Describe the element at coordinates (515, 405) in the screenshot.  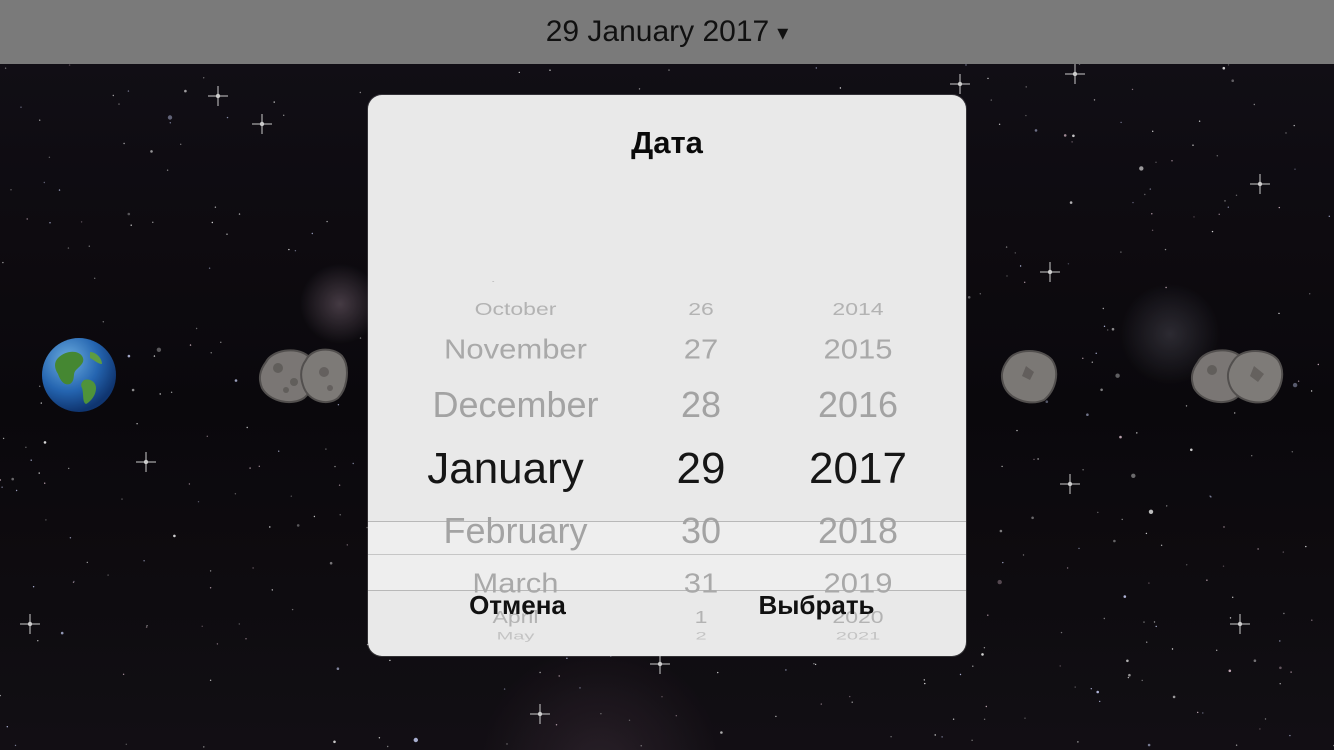
I see `picker-month: December` at that location.